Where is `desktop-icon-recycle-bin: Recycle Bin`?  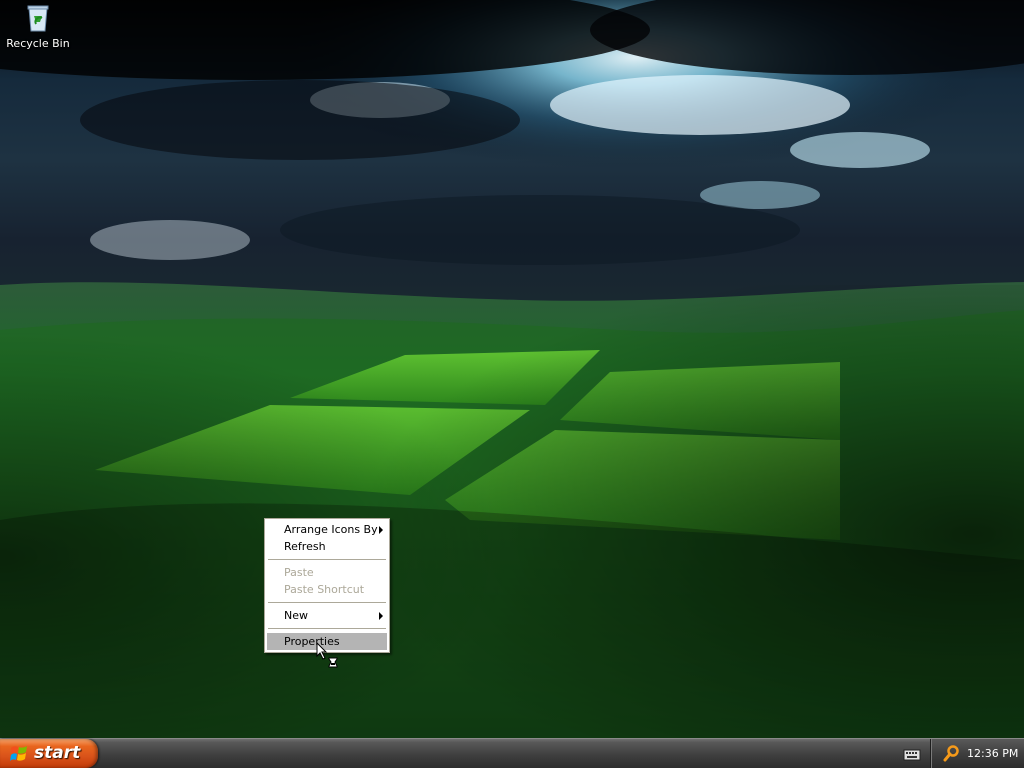
desktop-icon-recycle-bin: Recycle Bin is located at coordinates (38, 26).